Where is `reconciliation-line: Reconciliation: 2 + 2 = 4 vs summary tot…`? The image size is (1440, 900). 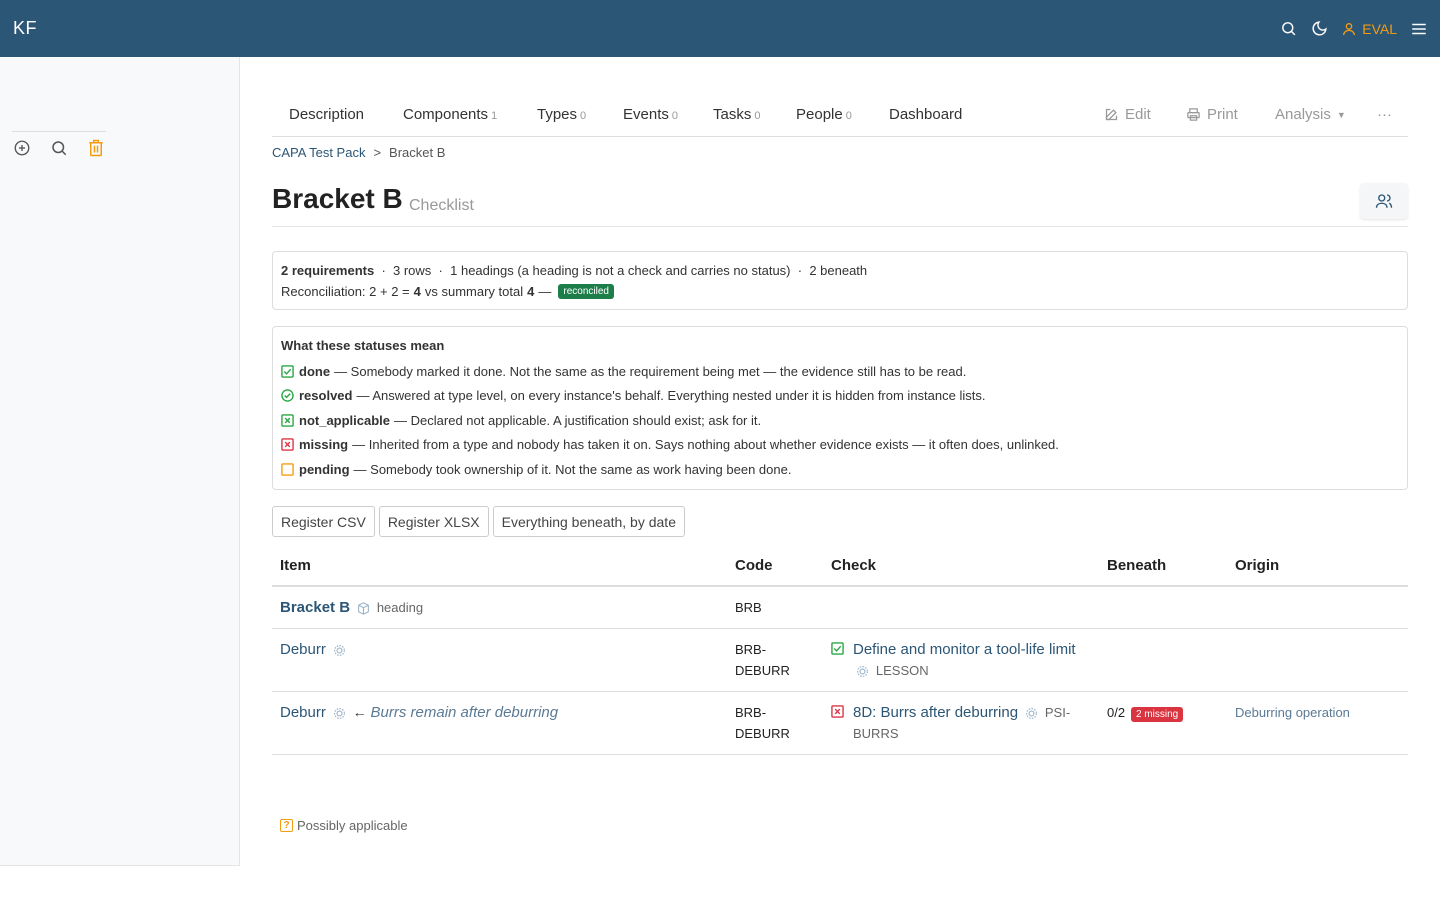
reconciliation-line: Reconciliation: 2 + 2 = 4 vs summary tot… is located at coordinates (840, 291).